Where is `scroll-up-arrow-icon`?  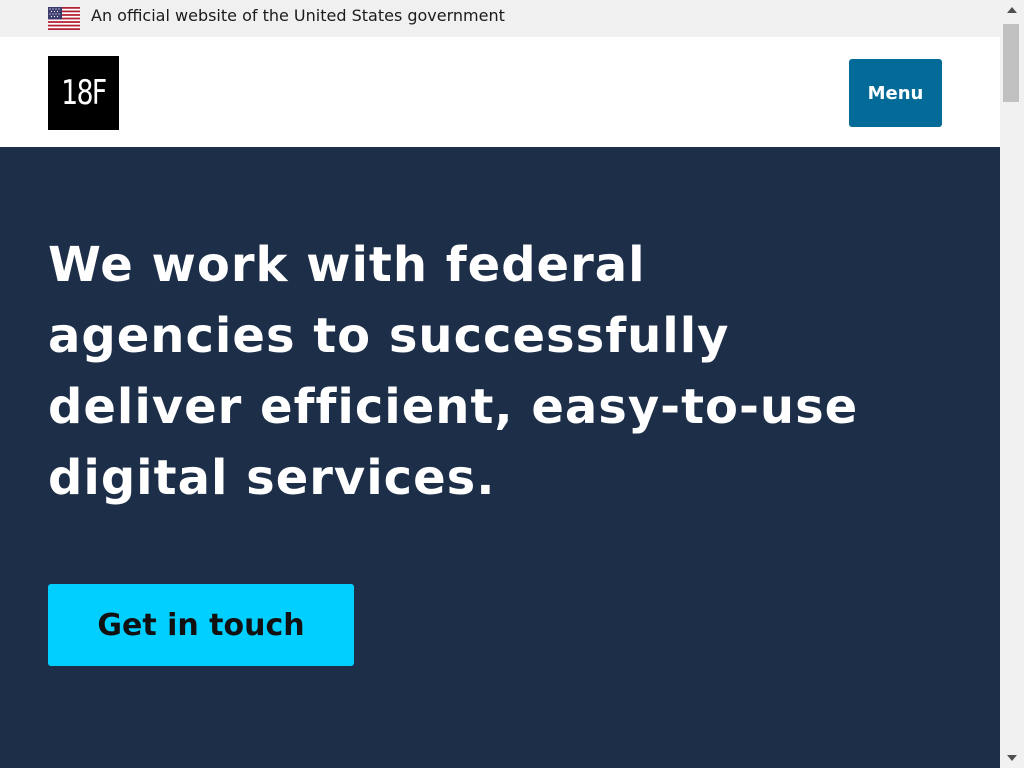
scroll-up-arrow-icon is located at coordinates (1012, 10).